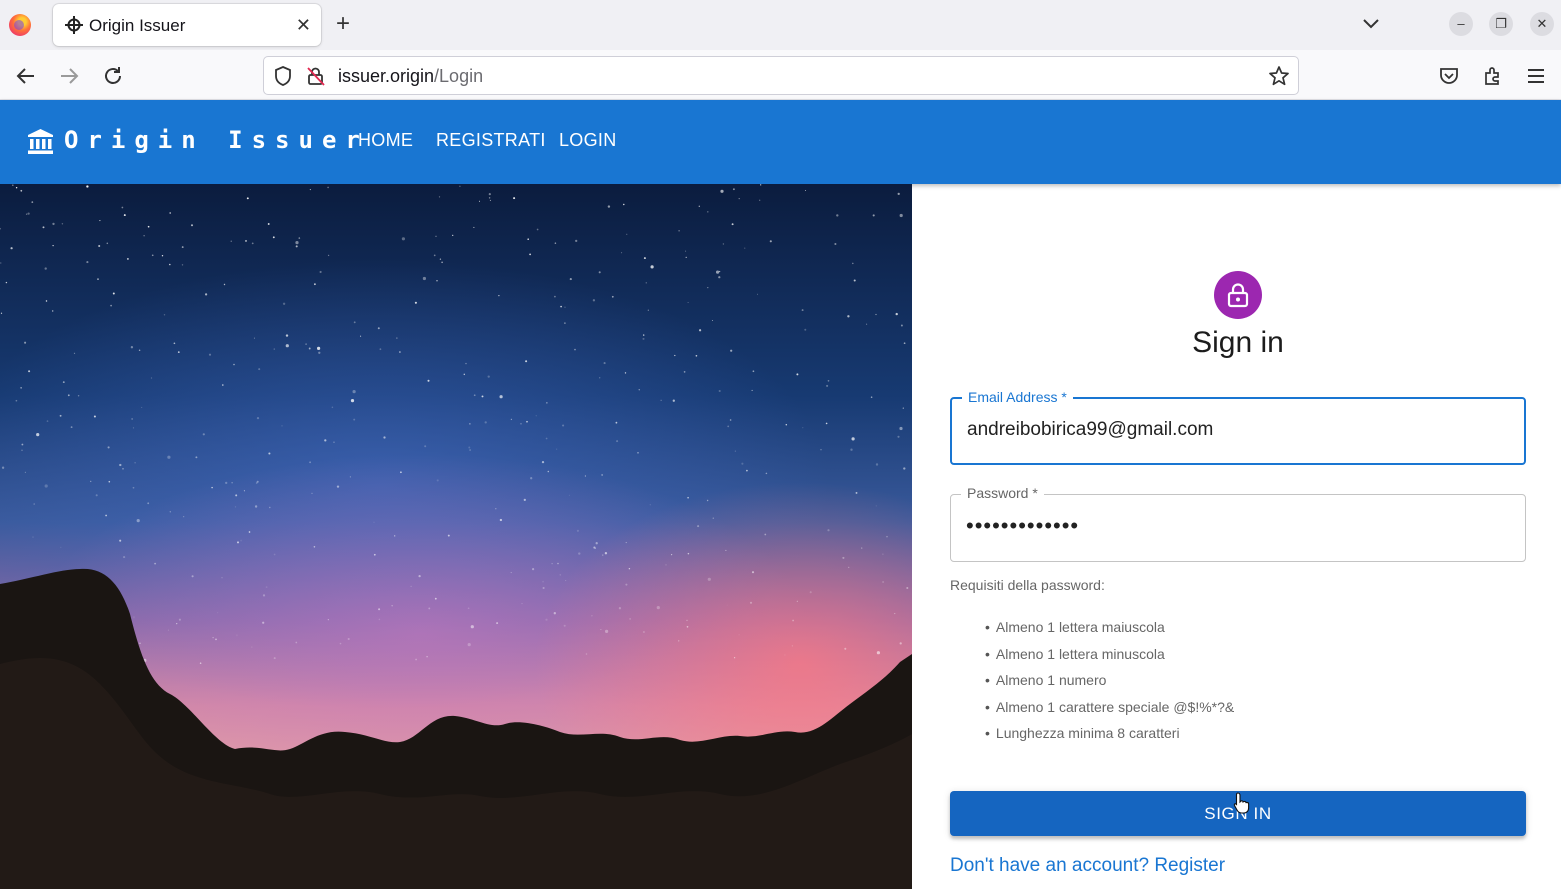 Image resolution: width=1561 pixels, height=889 pixels. What do you see at coordinates (386, 76) in the screenshot?
I see `url-host: issuer.origin` at bounding box center [386, 76].